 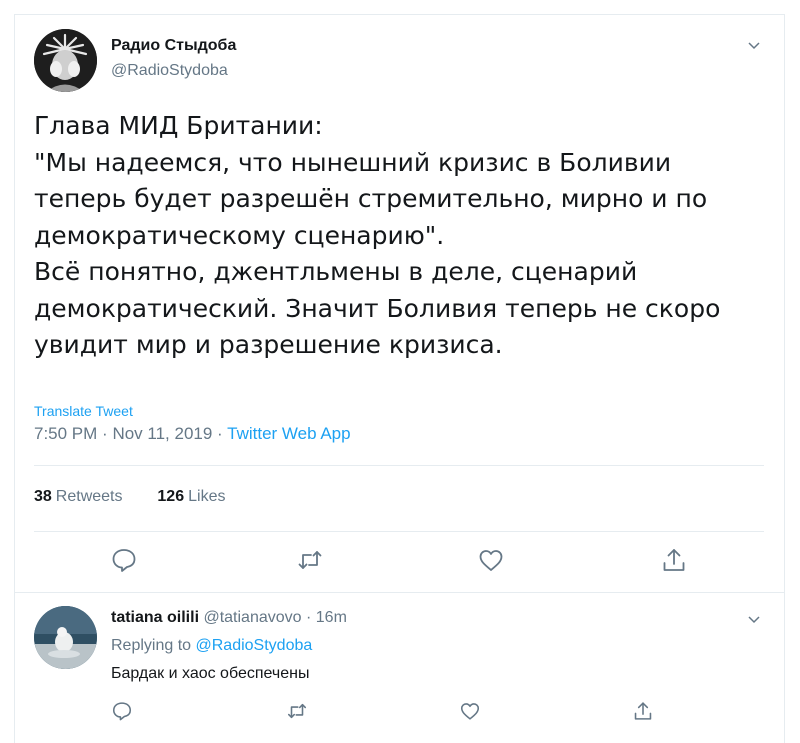 What do you see at coordinates (178, 125) in the screenshot?
I see `tweet-text-line: Глава МИД Британии:` at bounding box center [178, 125].